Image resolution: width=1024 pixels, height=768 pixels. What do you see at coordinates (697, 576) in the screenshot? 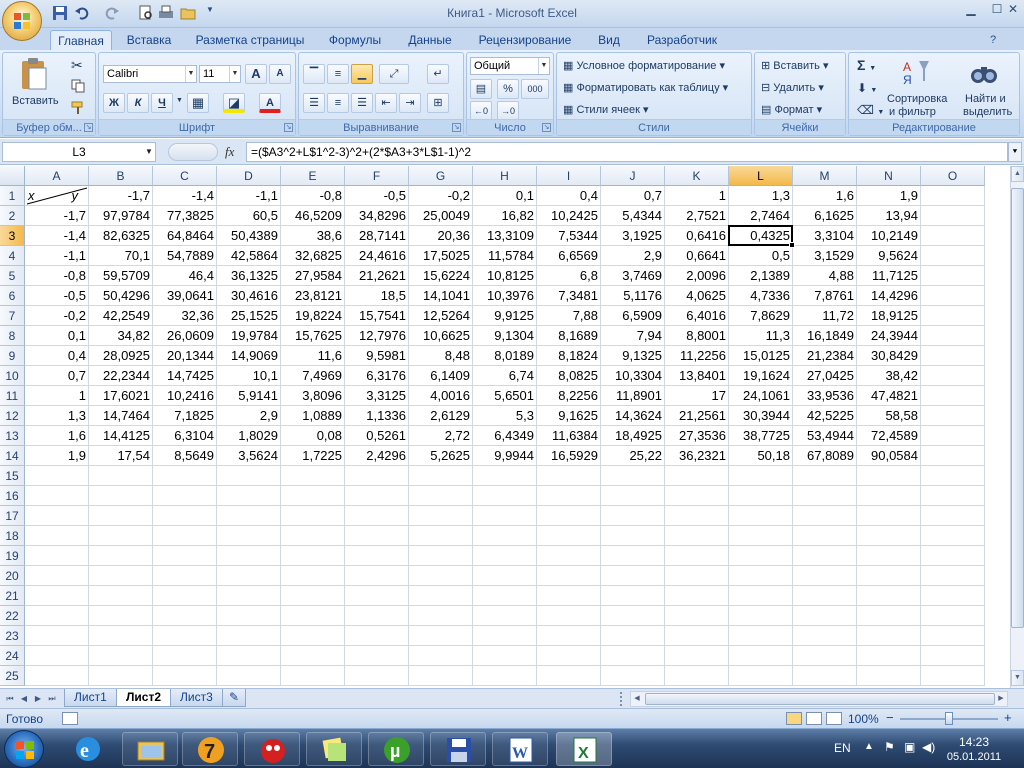
I see `cell-k20` at bounding box center [697, 576].